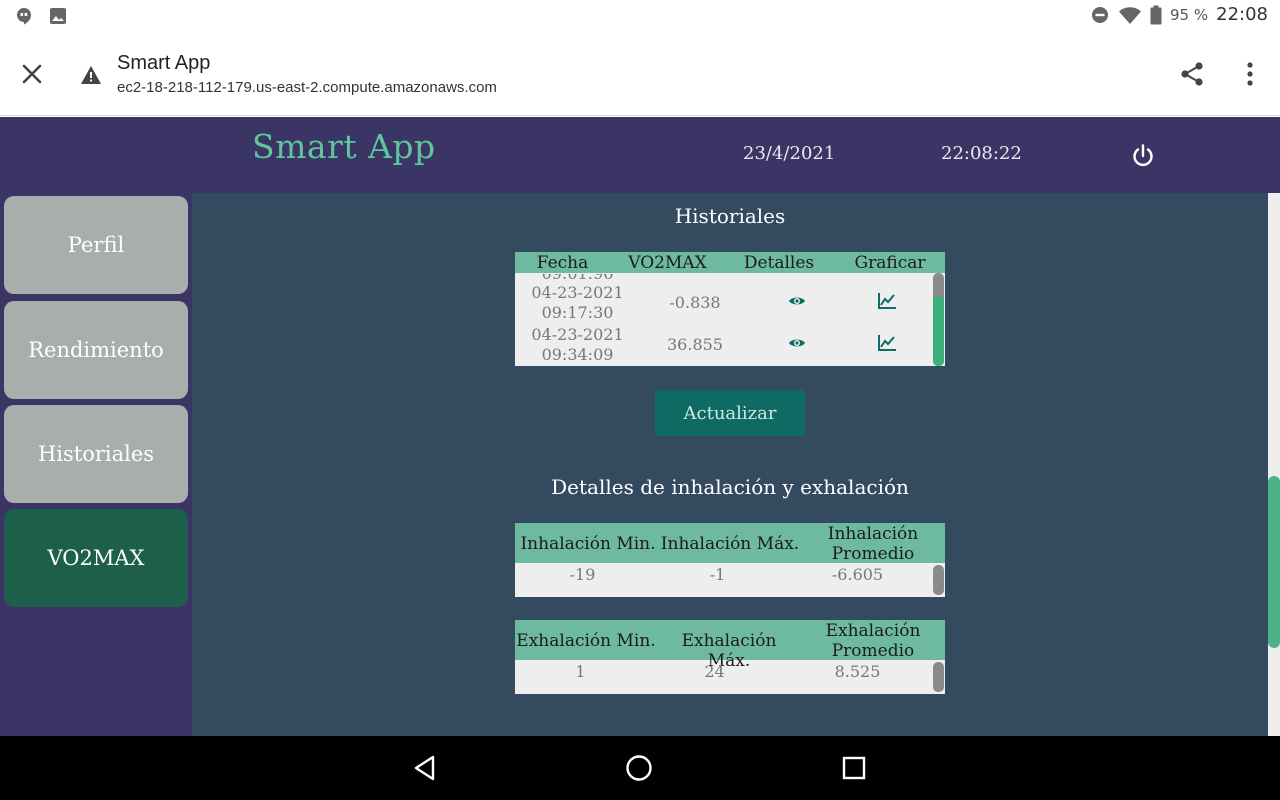  I want to click on col-inhalacion-max: Inhalación Máx., so click(730, 544).